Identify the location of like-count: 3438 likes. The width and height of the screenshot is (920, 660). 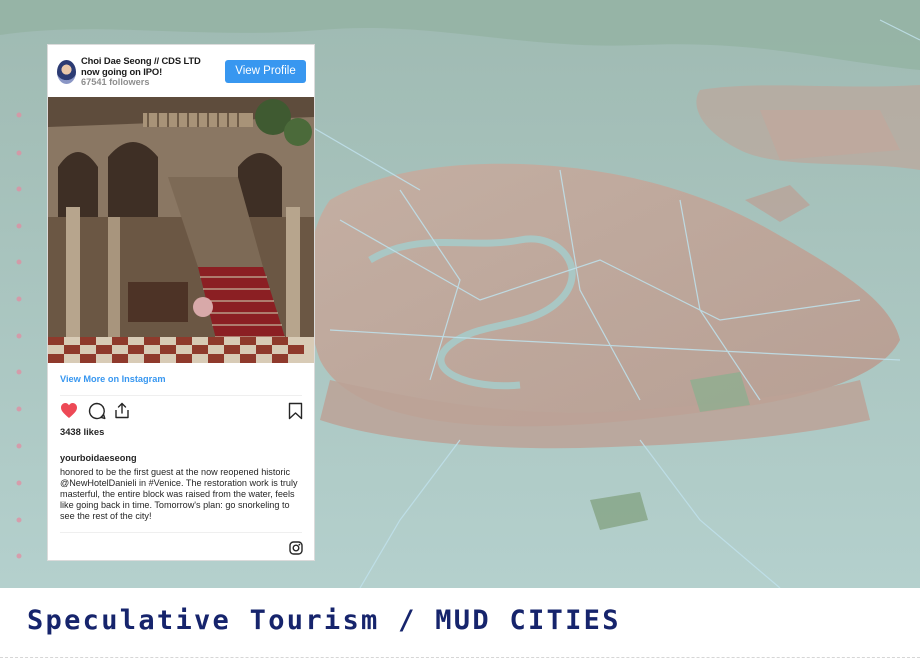
(82, 431).